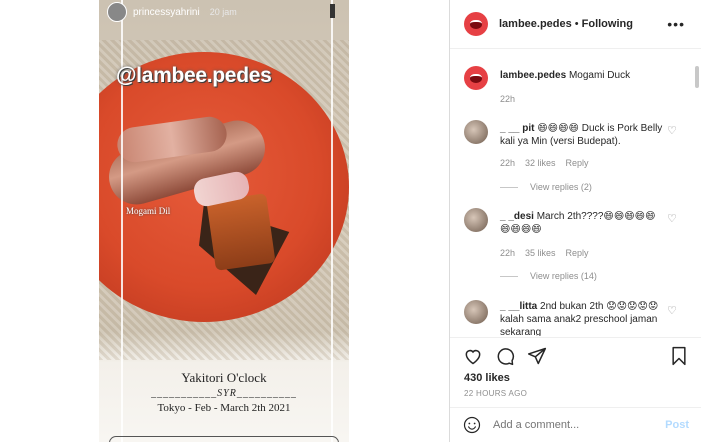  I want to click on story-caption-line2: ___________SYR__________, so click(224, 393).